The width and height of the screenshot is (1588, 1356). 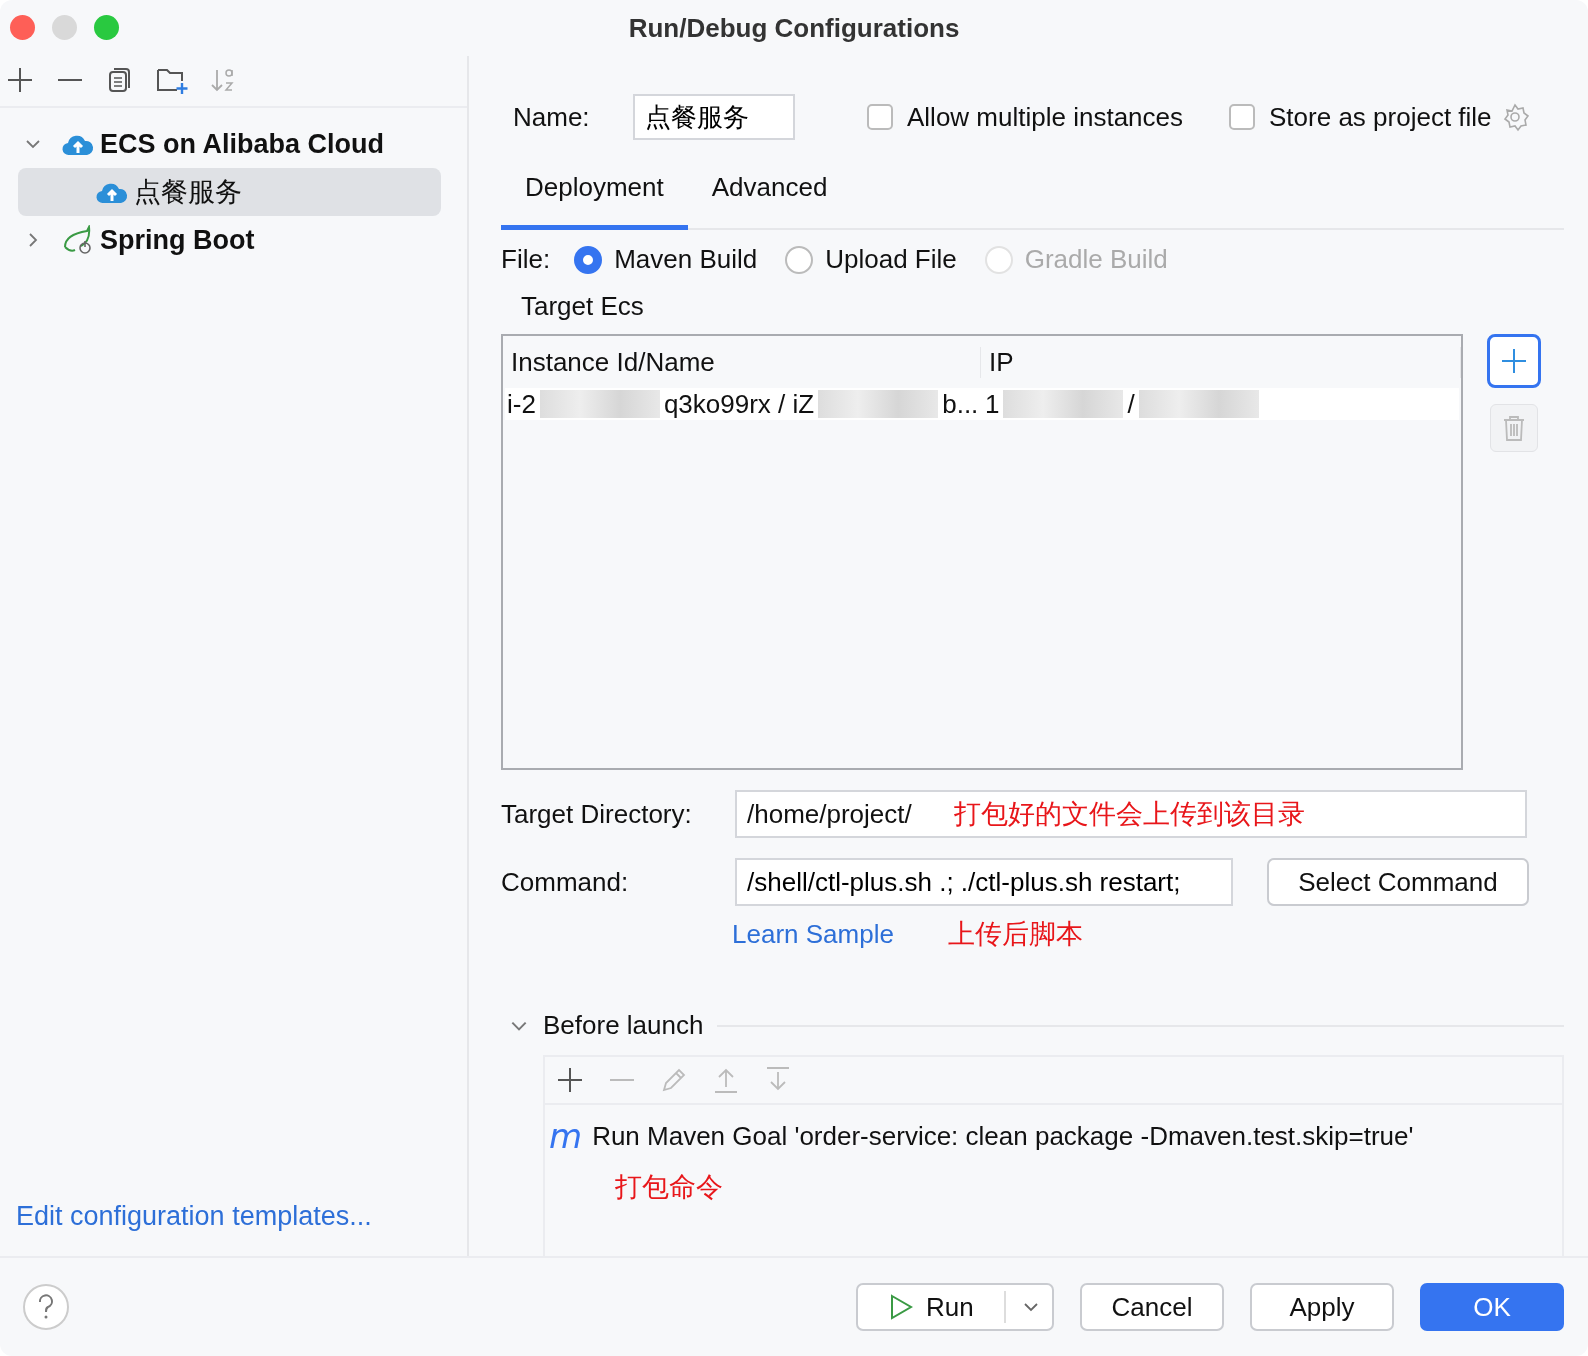 What do you see at coordinates (583, 306) in the screenshot?
I see `section-title: Target Ecs` at bounding box center [583, 306].